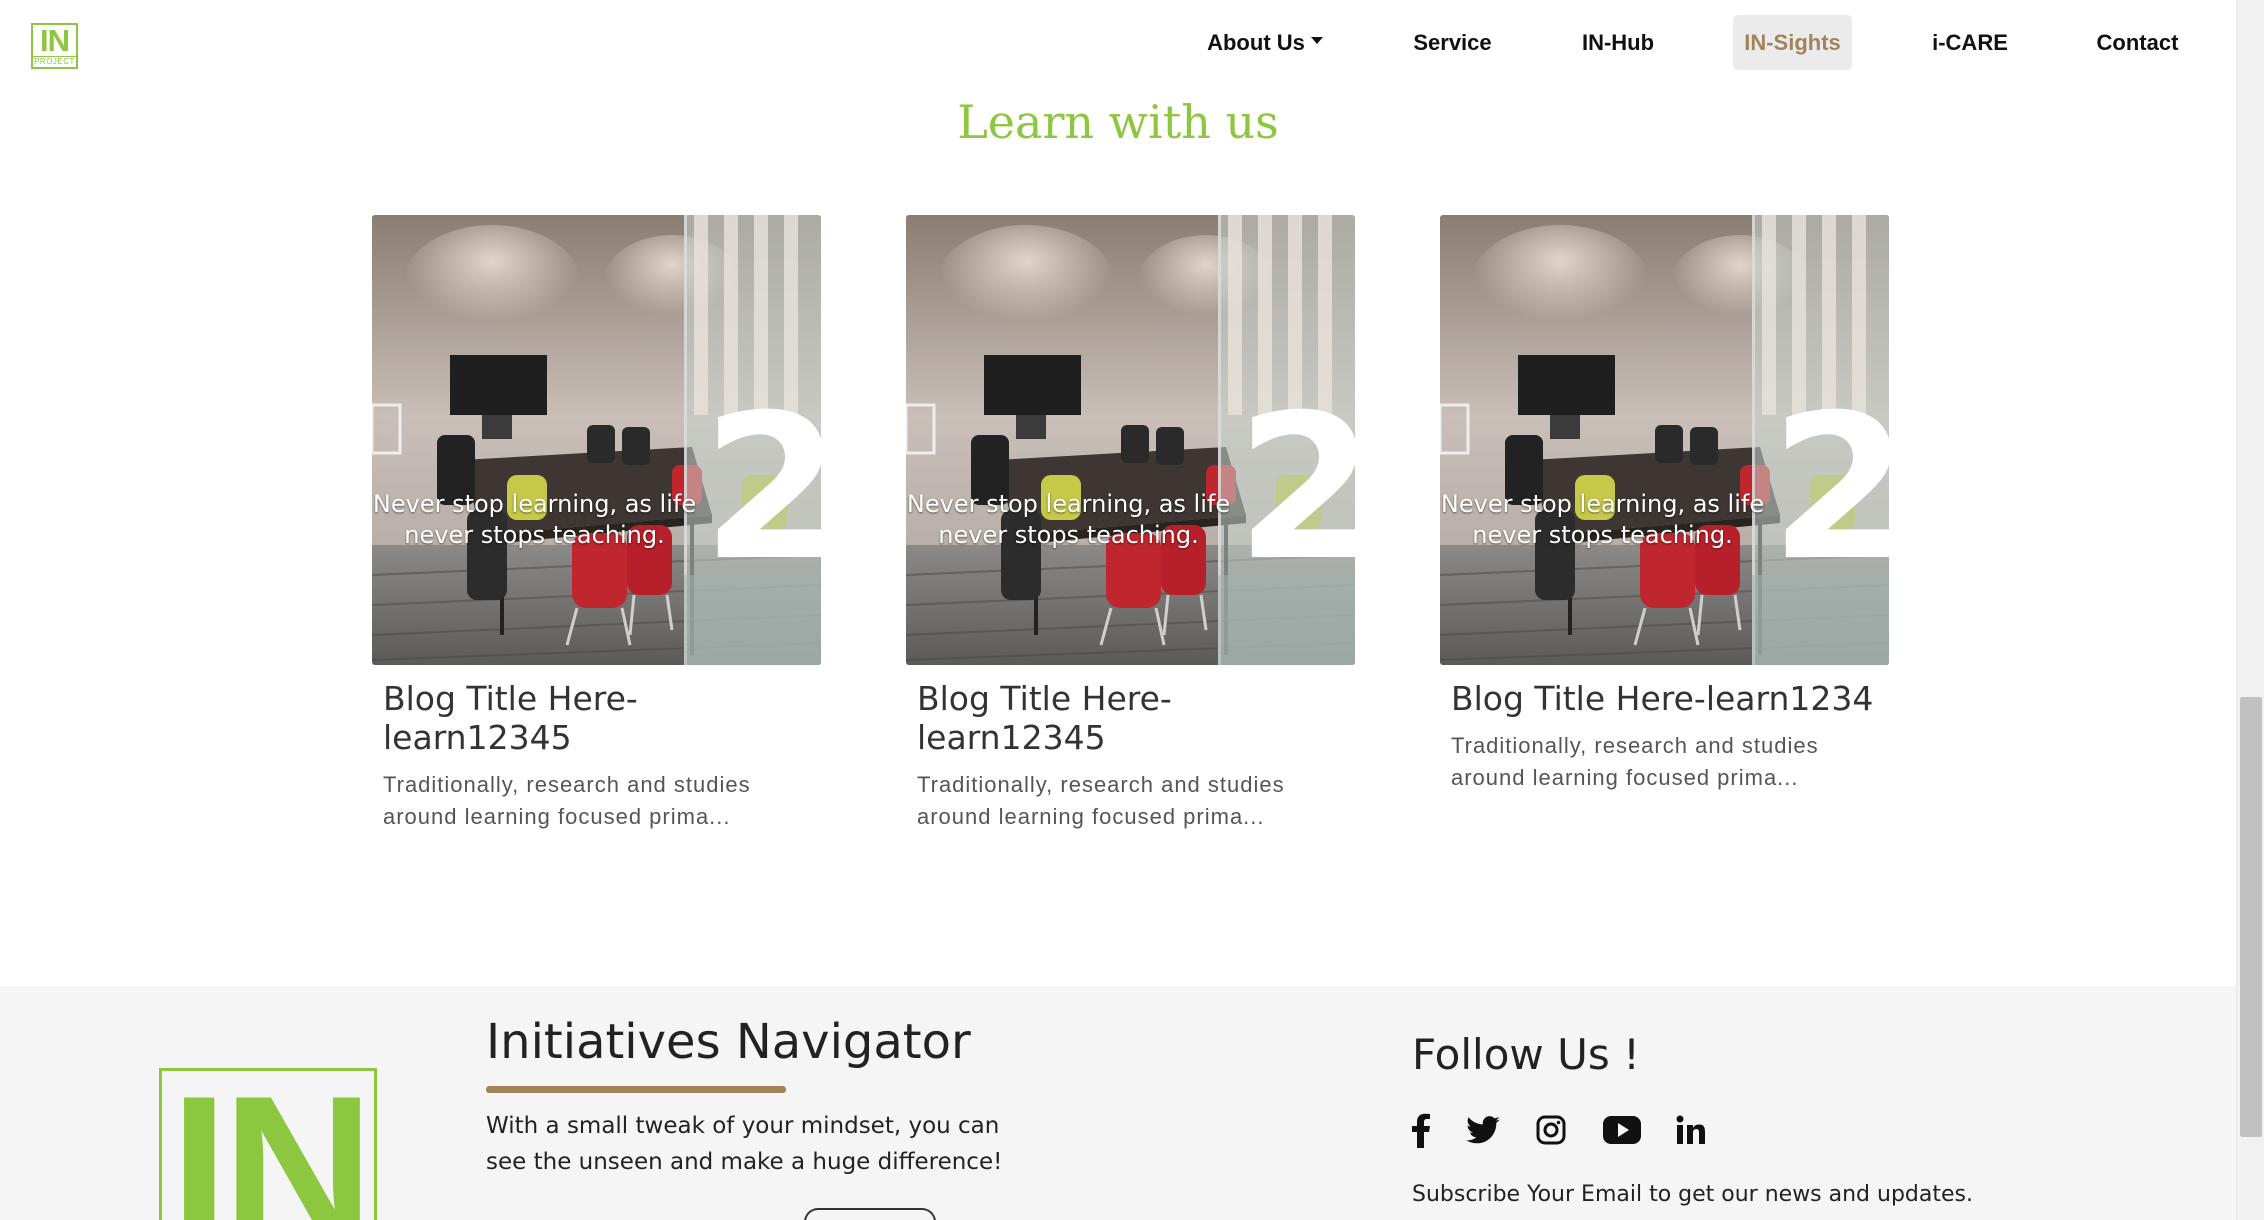 The image size is (2264, 1220). I want to click on nav-about-us-label: About Us, so click(1256, 42).